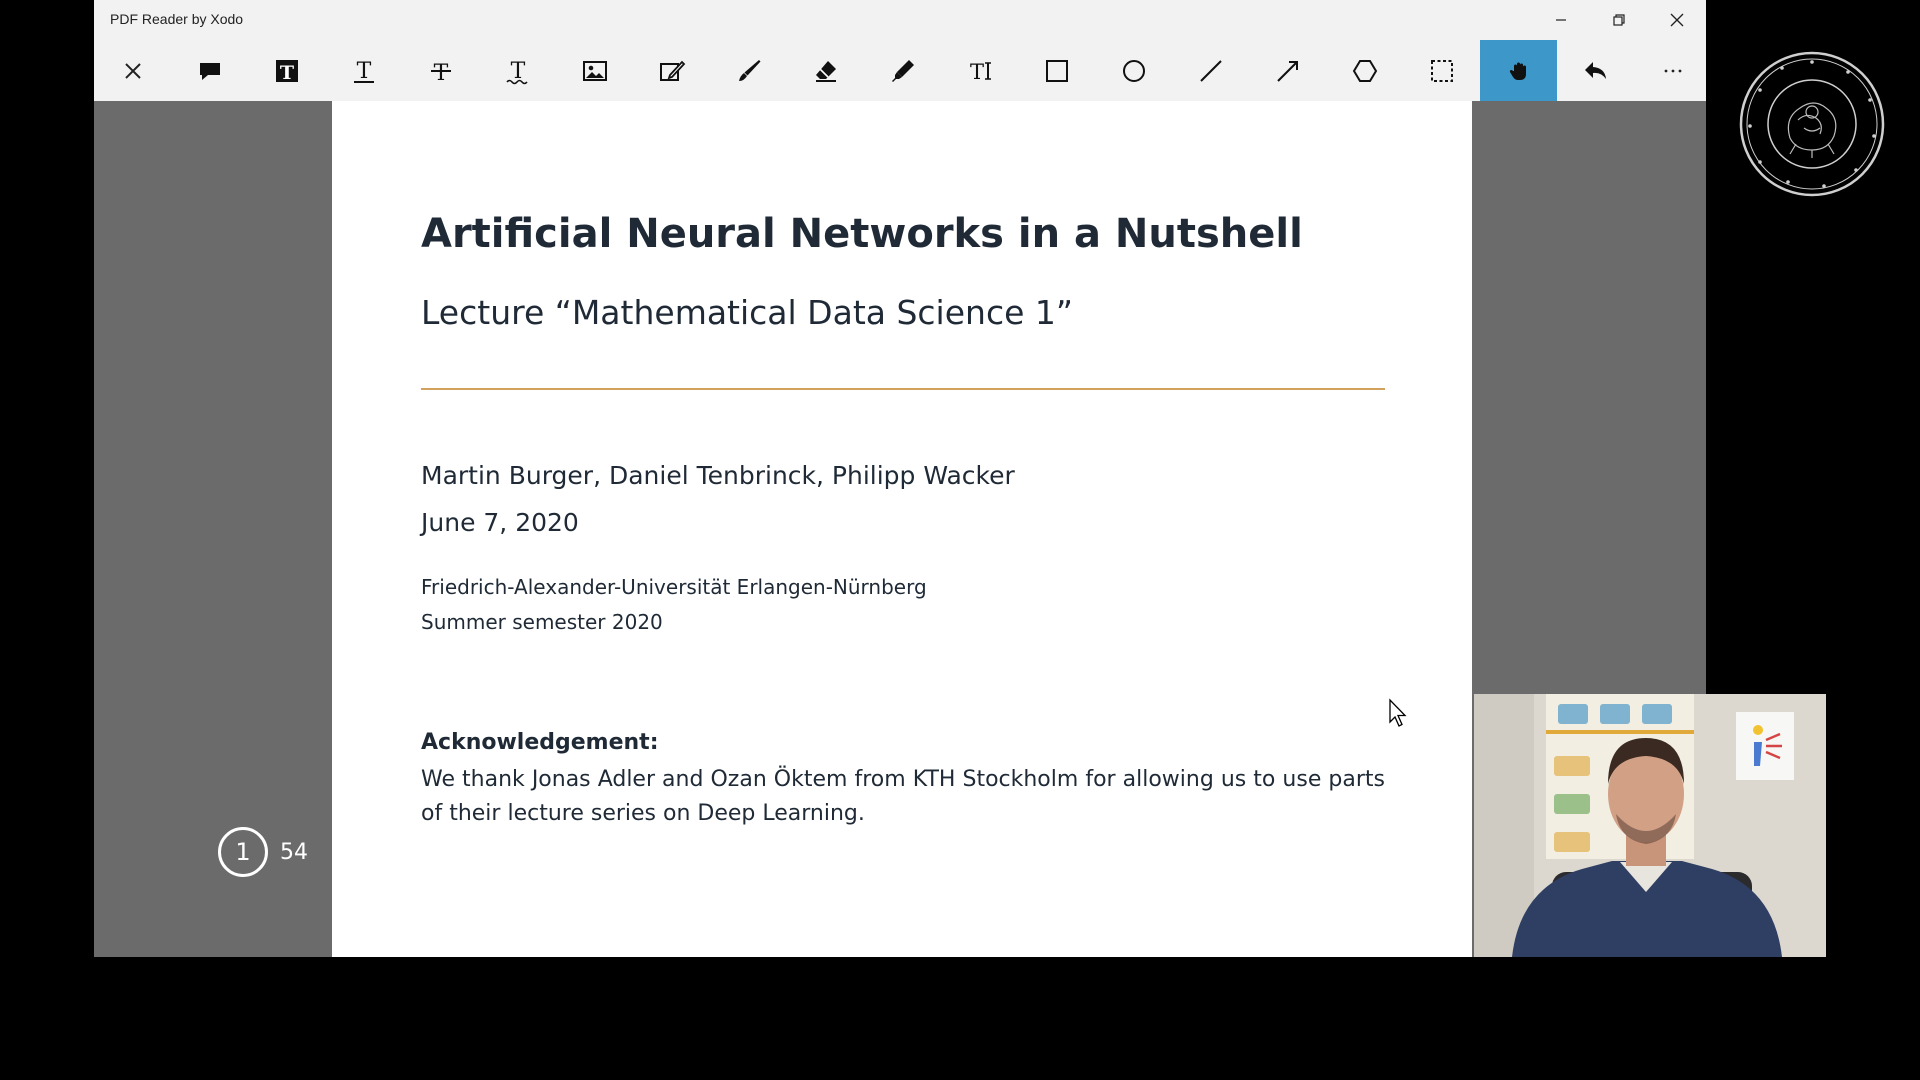 Image resolution: width=1920 pixels, height=1080 pixels. I want to click on app-title: PDF Reader by Xodo, so click(177, 19).